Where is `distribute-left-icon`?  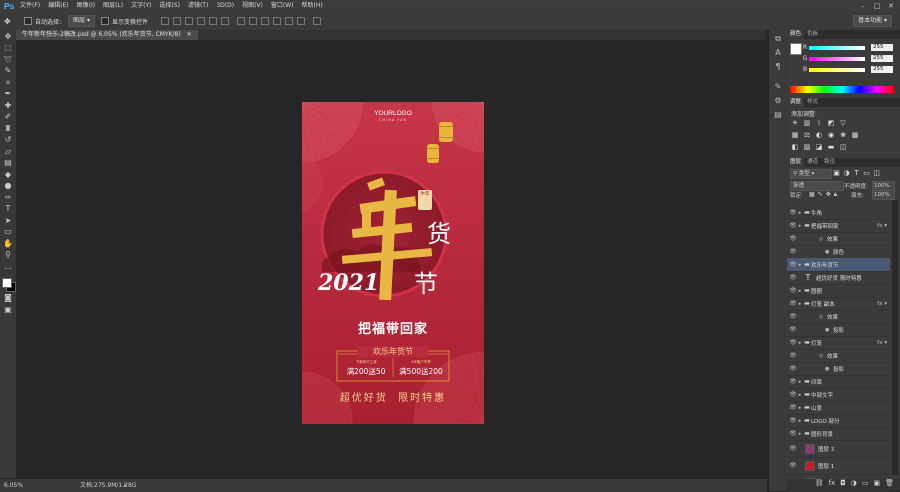 distribute-left-icon is located at coordinates (276, 21).